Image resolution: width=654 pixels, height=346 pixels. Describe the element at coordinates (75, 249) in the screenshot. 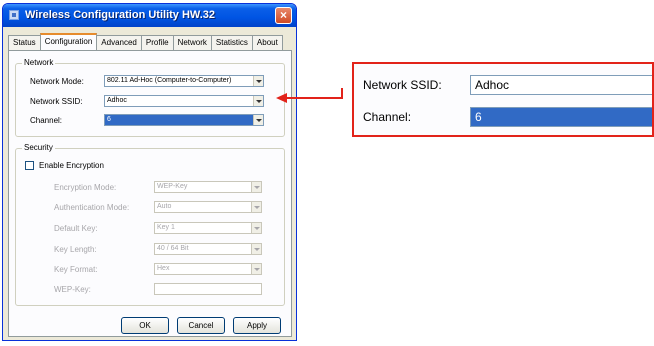

I see `key-length-label: Key Length:` at that location.